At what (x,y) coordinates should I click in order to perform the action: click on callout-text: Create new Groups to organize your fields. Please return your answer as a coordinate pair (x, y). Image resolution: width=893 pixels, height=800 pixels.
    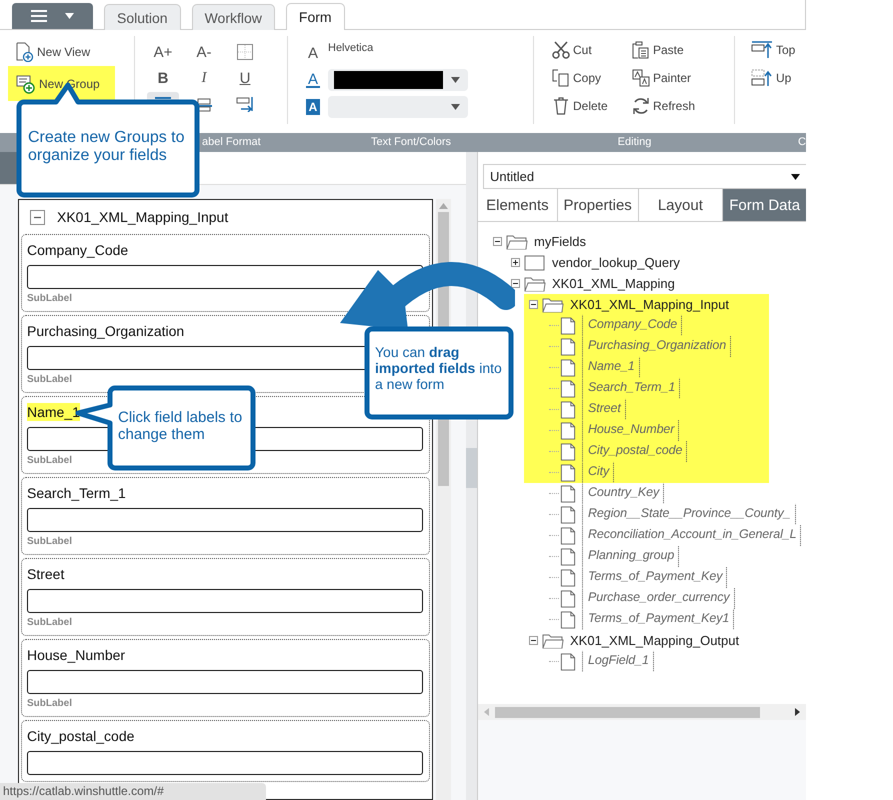
    Looking at the image, I should click on (107, 147).